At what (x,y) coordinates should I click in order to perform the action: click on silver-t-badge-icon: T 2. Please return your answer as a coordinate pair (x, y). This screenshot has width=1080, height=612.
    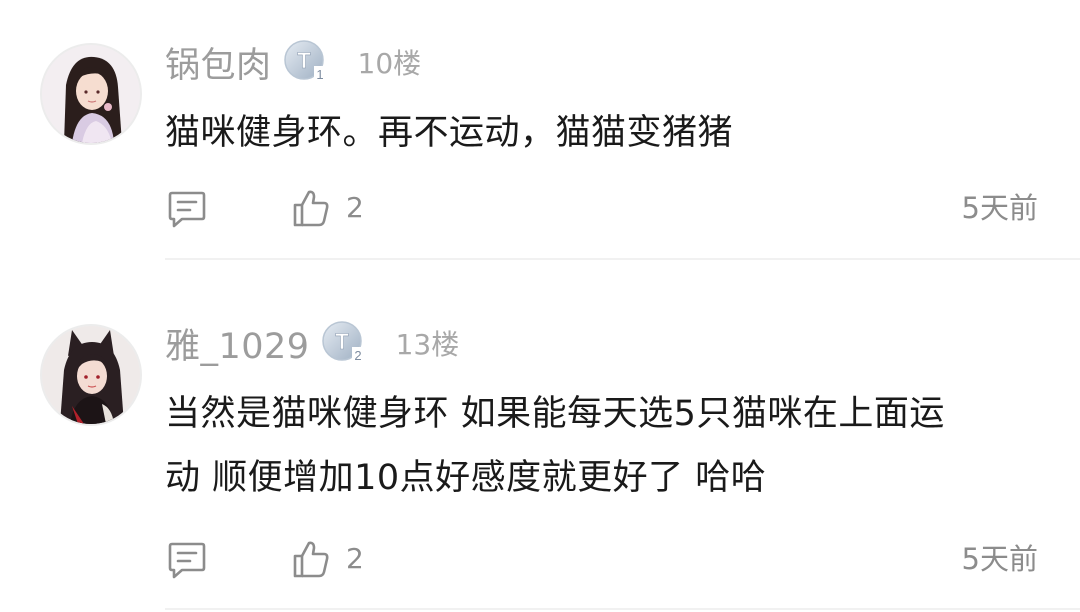
    Looking at the image, I should click on (344, 343).